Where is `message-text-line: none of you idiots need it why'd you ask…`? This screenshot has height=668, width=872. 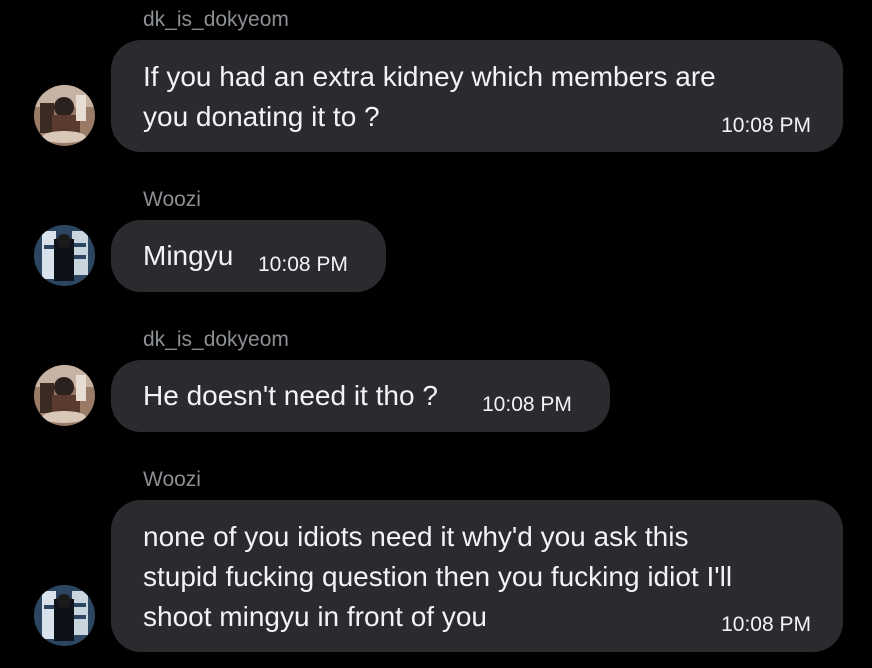
message-text-line: none of you idiots need it why'd you ask… is located at coordinates (416, 536).